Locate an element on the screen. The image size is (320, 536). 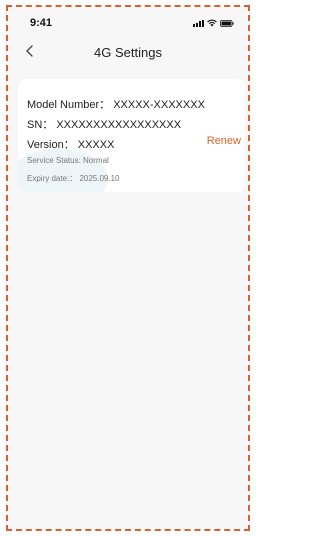
page-title: 4G Settings is located at coordinates (128, 52).